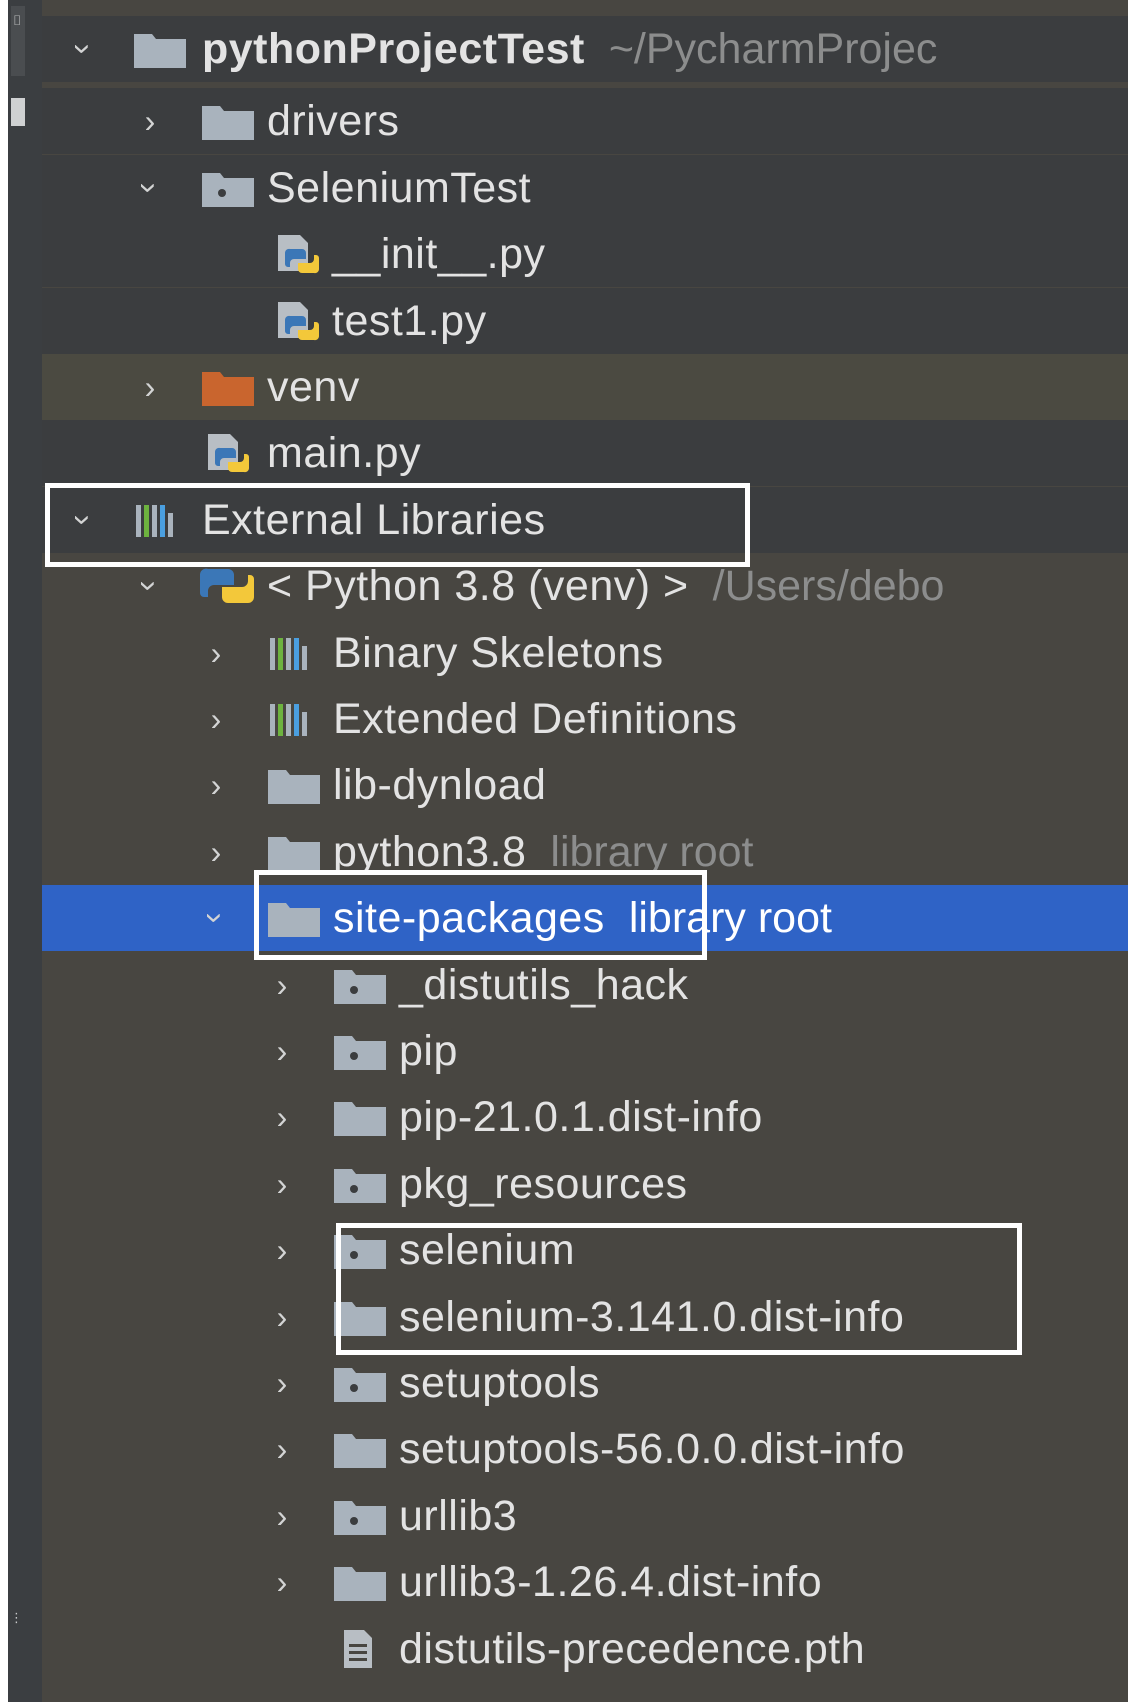 The height and width of the screenshot is (1702, 1128). I want to click on tree-row-label: drivers, so click(333, 121).